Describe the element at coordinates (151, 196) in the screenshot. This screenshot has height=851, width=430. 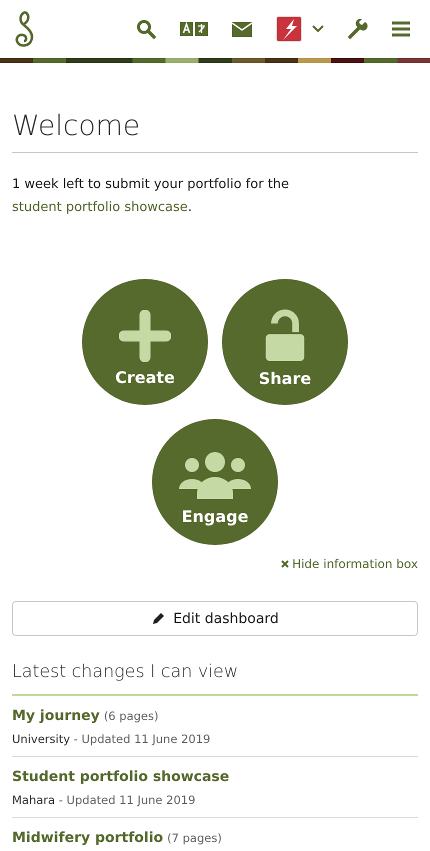
I see `notice-text: 1 week left to submit your portfolio for the student portfolio showcase.` at that location.